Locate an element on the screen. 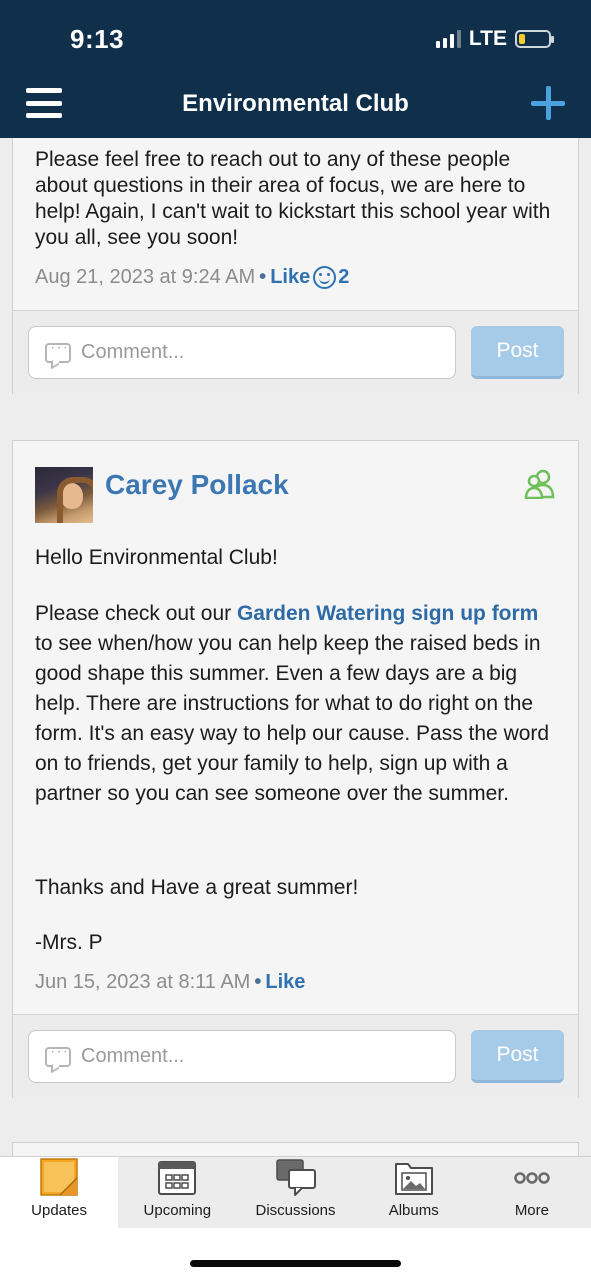  tab-updates: Updates is located at coordinates (59, 1192).